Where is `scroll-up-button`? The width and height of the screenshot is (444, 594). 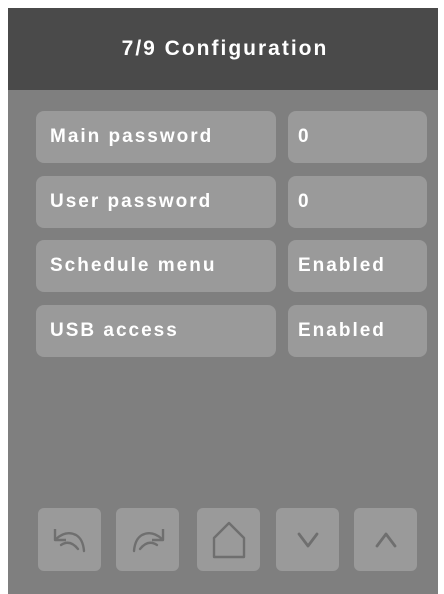
scroll-up-button is located at coordinates (385, 539).